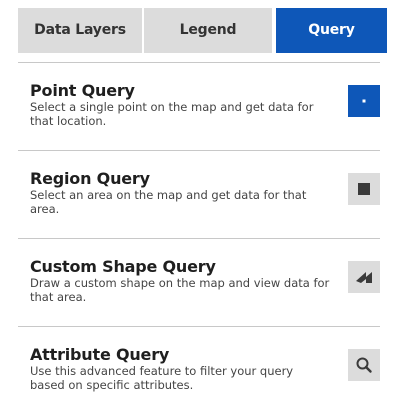 The height and width of the screenshot is (415, 395). I want to click on custom-shape-query-button, so click(364, 277).